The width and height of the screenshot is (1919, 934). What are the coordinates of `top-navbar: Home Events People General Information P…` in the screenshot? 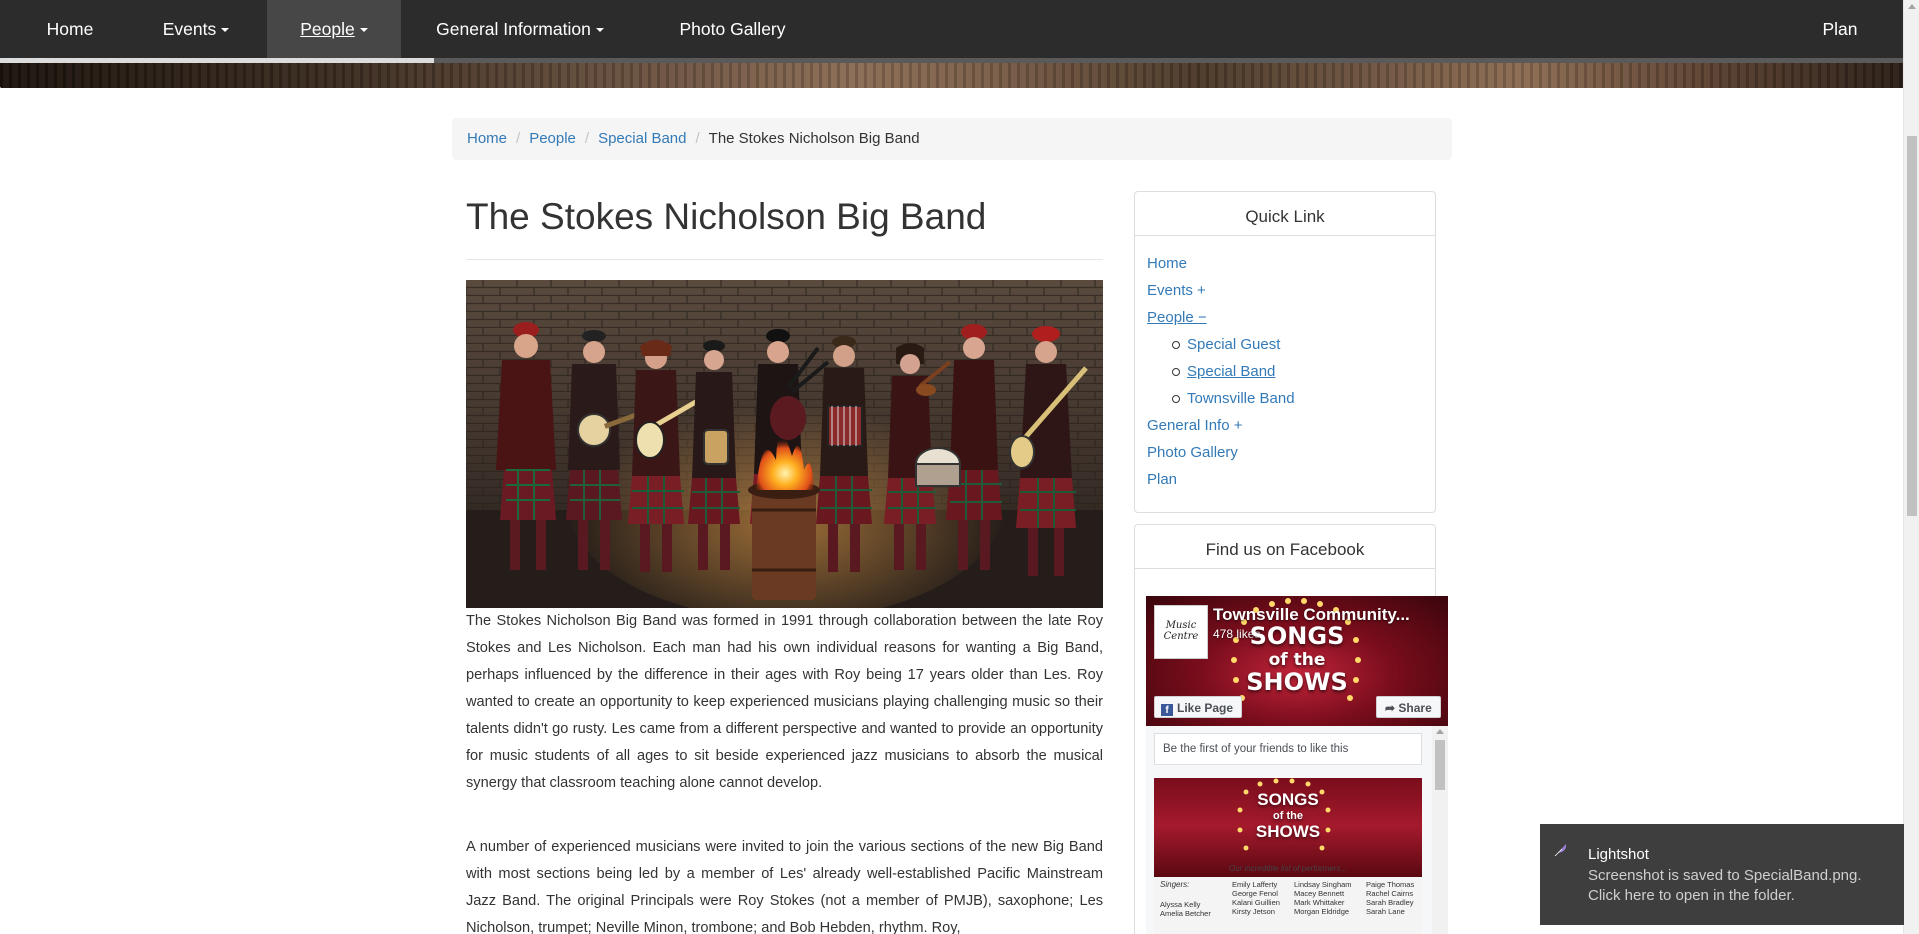 It's located at (951, 30).